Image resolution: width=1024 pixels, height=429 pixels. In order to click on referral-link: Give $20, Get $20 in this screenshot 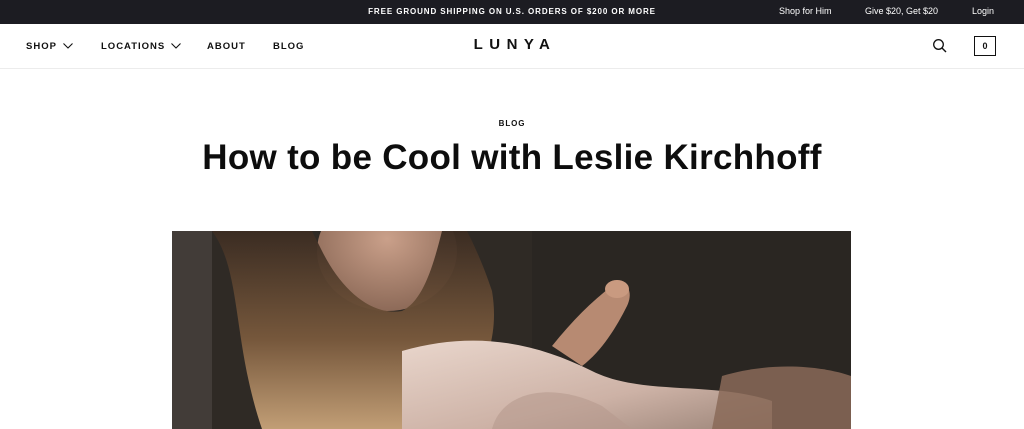, I will do `click(901, 11)`.